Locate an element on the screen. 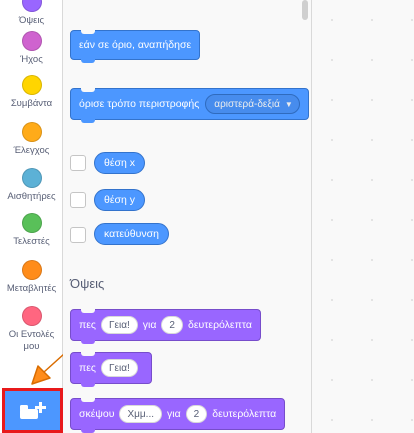  reporter-text: θέση y is located at coordinates (120, 200).